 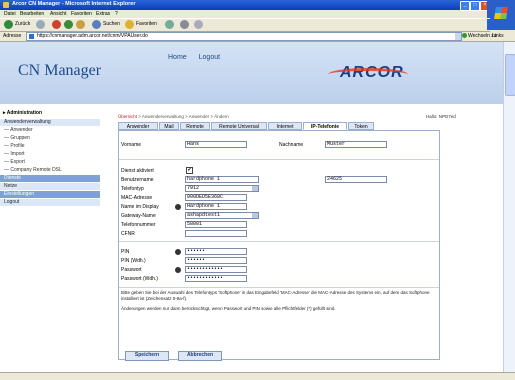 What do you see at coordinates (137, 198) in the screenshot?
I see `mac-label: MAC-Adresse` at bounding box center [137, 198].